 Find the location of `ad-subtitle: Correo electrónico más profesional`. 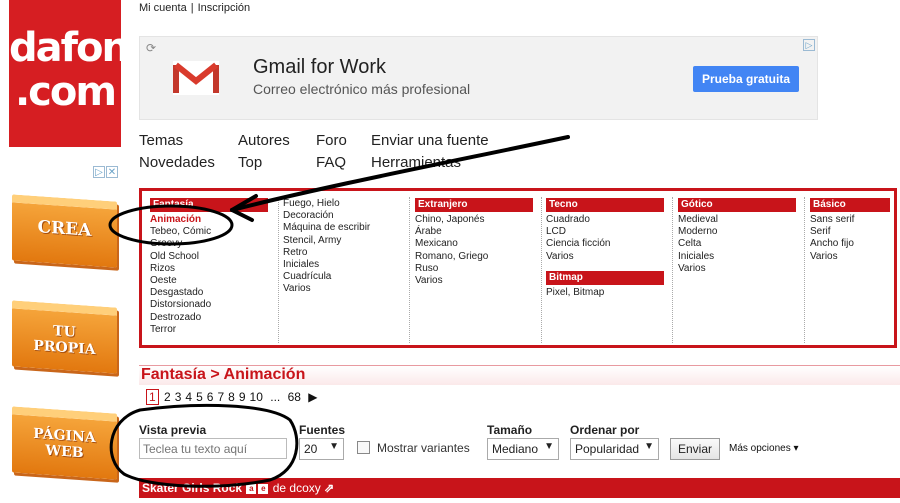

ad-subtitle: Correo electrónico más profesional is located at coordinates (362, 89).